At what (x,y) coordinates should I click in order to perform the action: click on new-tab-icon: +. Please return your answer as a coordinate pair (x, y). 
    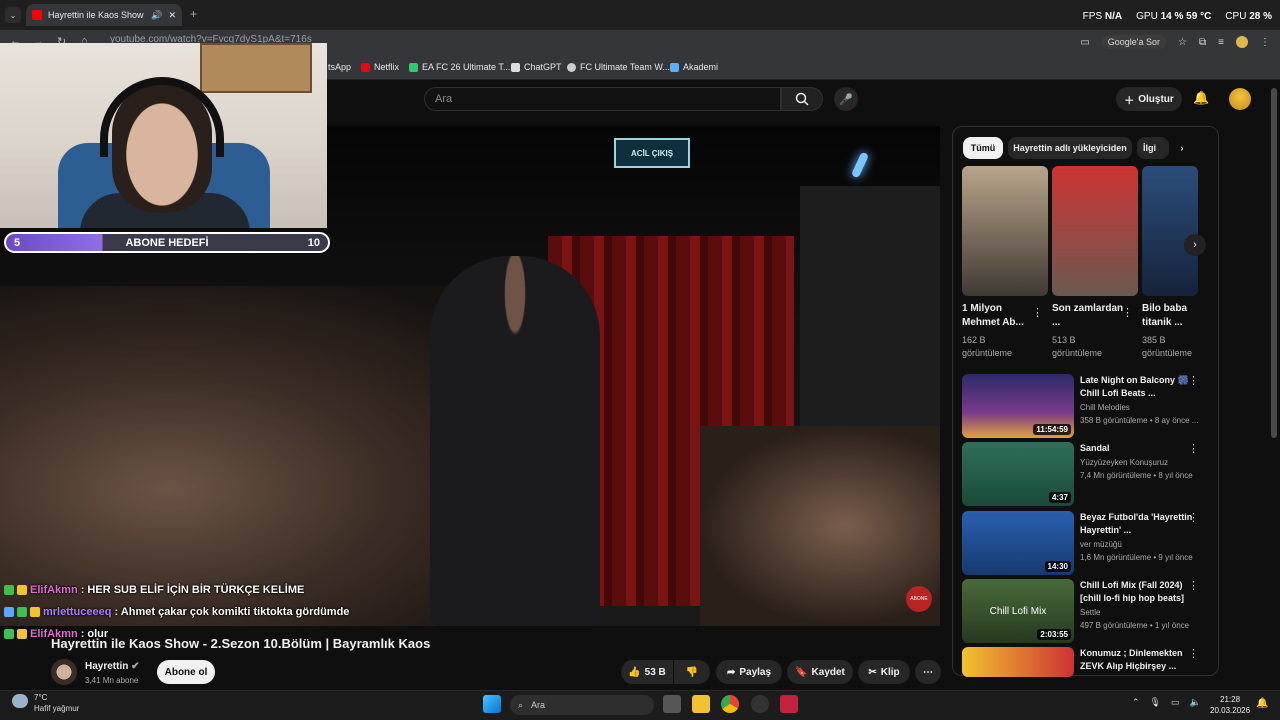
    Looking at the image, I should click on (193, 14).